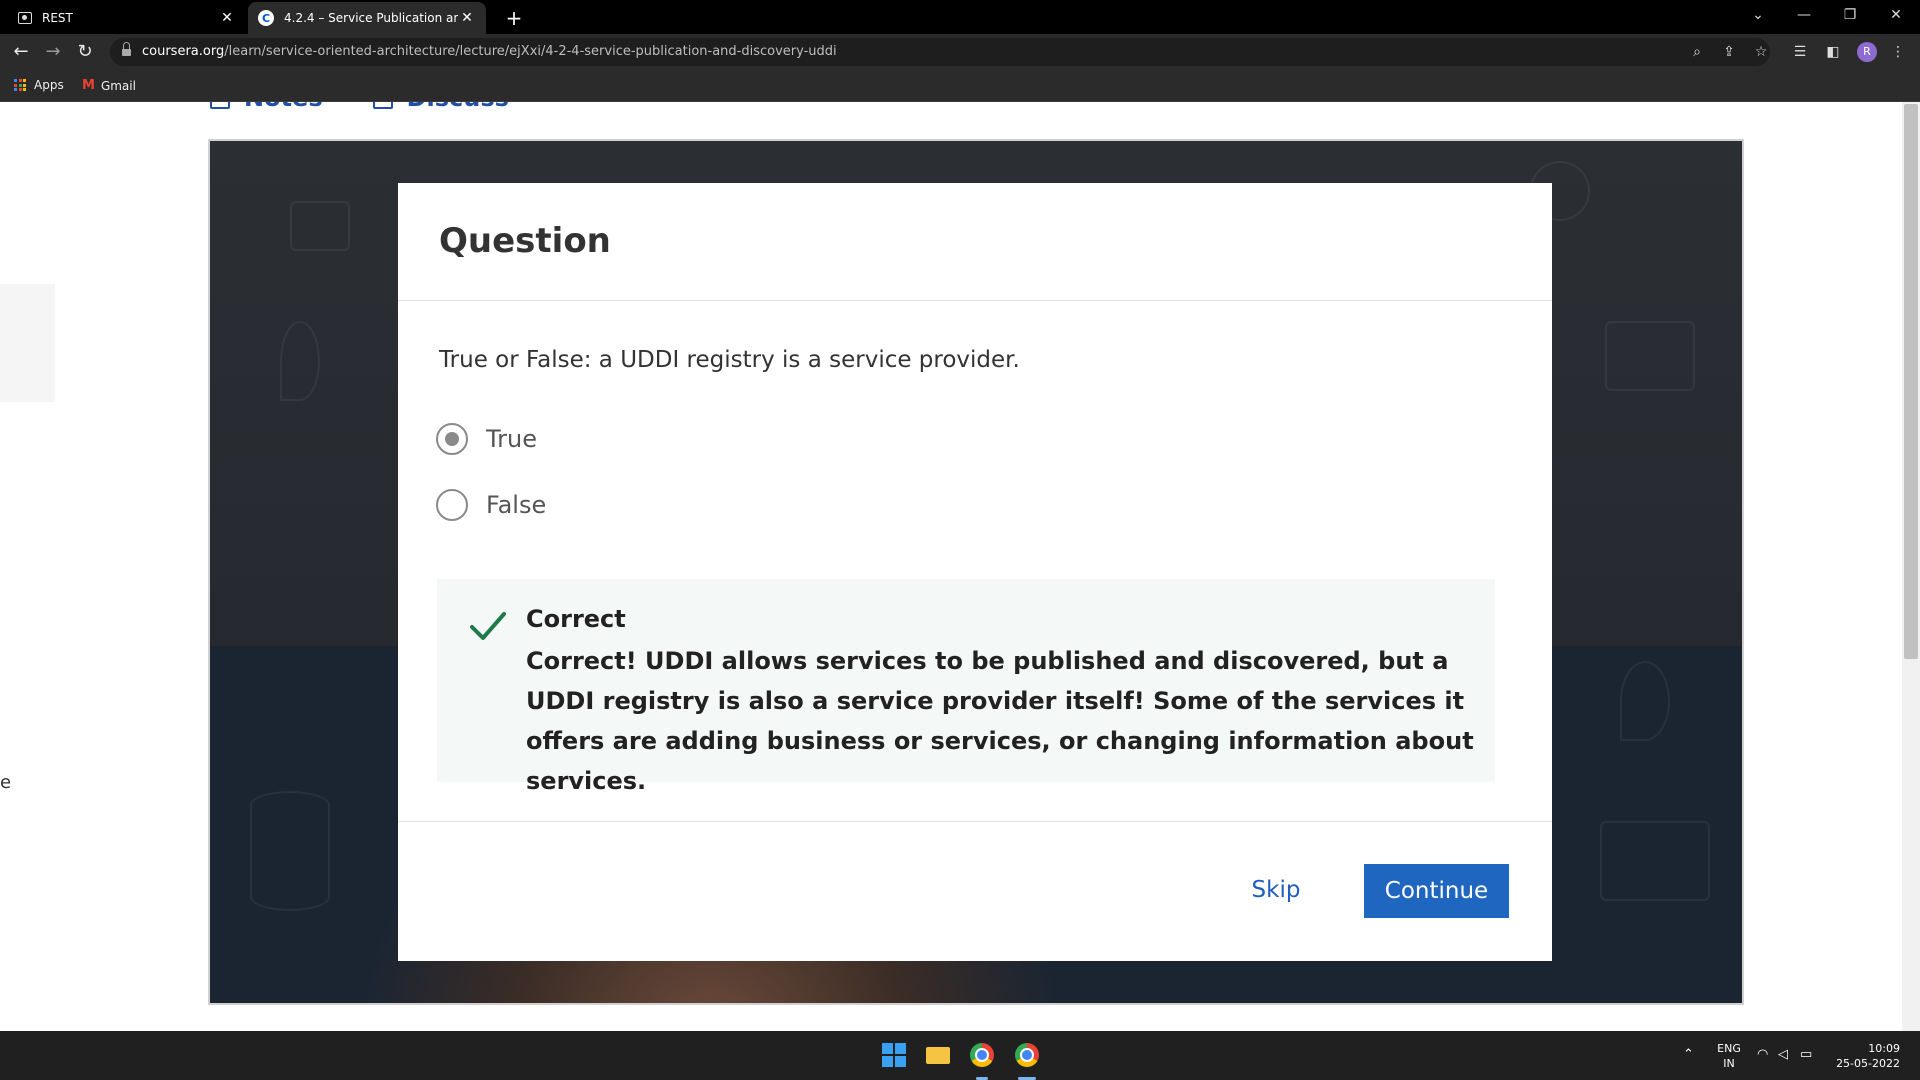 The height and width of the screenshot is (1080, 1920). Describe the element at coordinates (516, 505) in the screenshot. I see `option-label: False` at that location.